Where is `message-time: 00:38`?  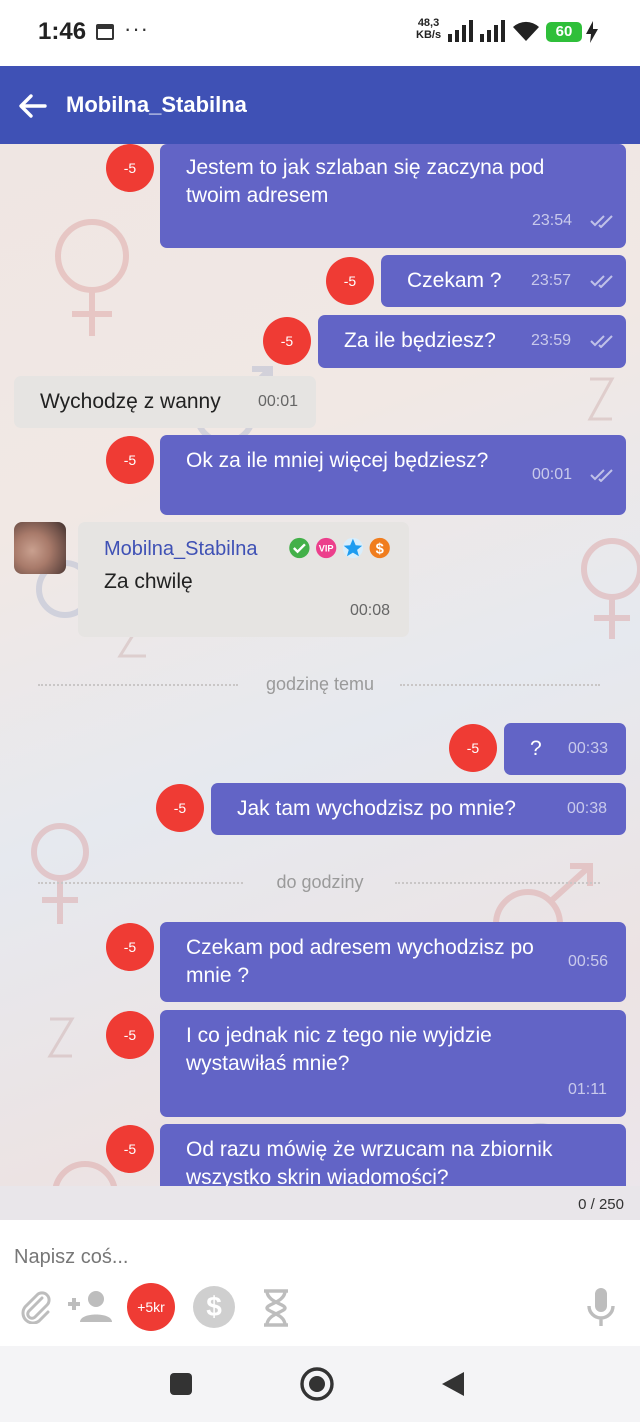
message-time: 00:38 is located at coordinates (587, 808).